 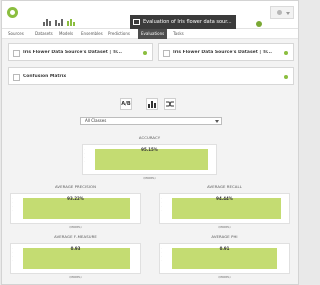 I want to click on fmeasure-metric: AVERAGE F-MEASURE · · · · 0.93 (MODEL), so click(x=75, y=257).